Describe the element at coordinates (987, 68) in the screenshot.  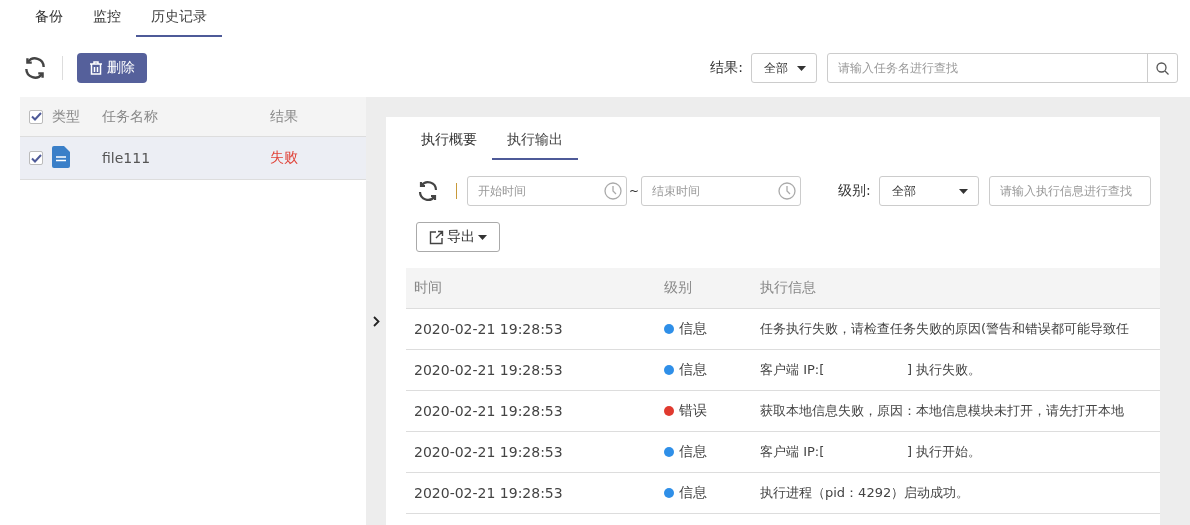
I see `task-search-field: 请输入任务名进行查找` at that location.